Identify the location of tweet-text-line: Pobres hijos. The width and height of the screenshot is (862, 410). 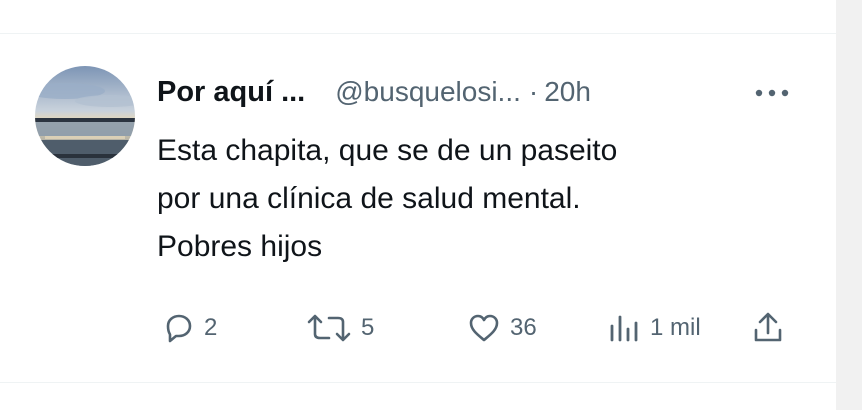
(240, 246).